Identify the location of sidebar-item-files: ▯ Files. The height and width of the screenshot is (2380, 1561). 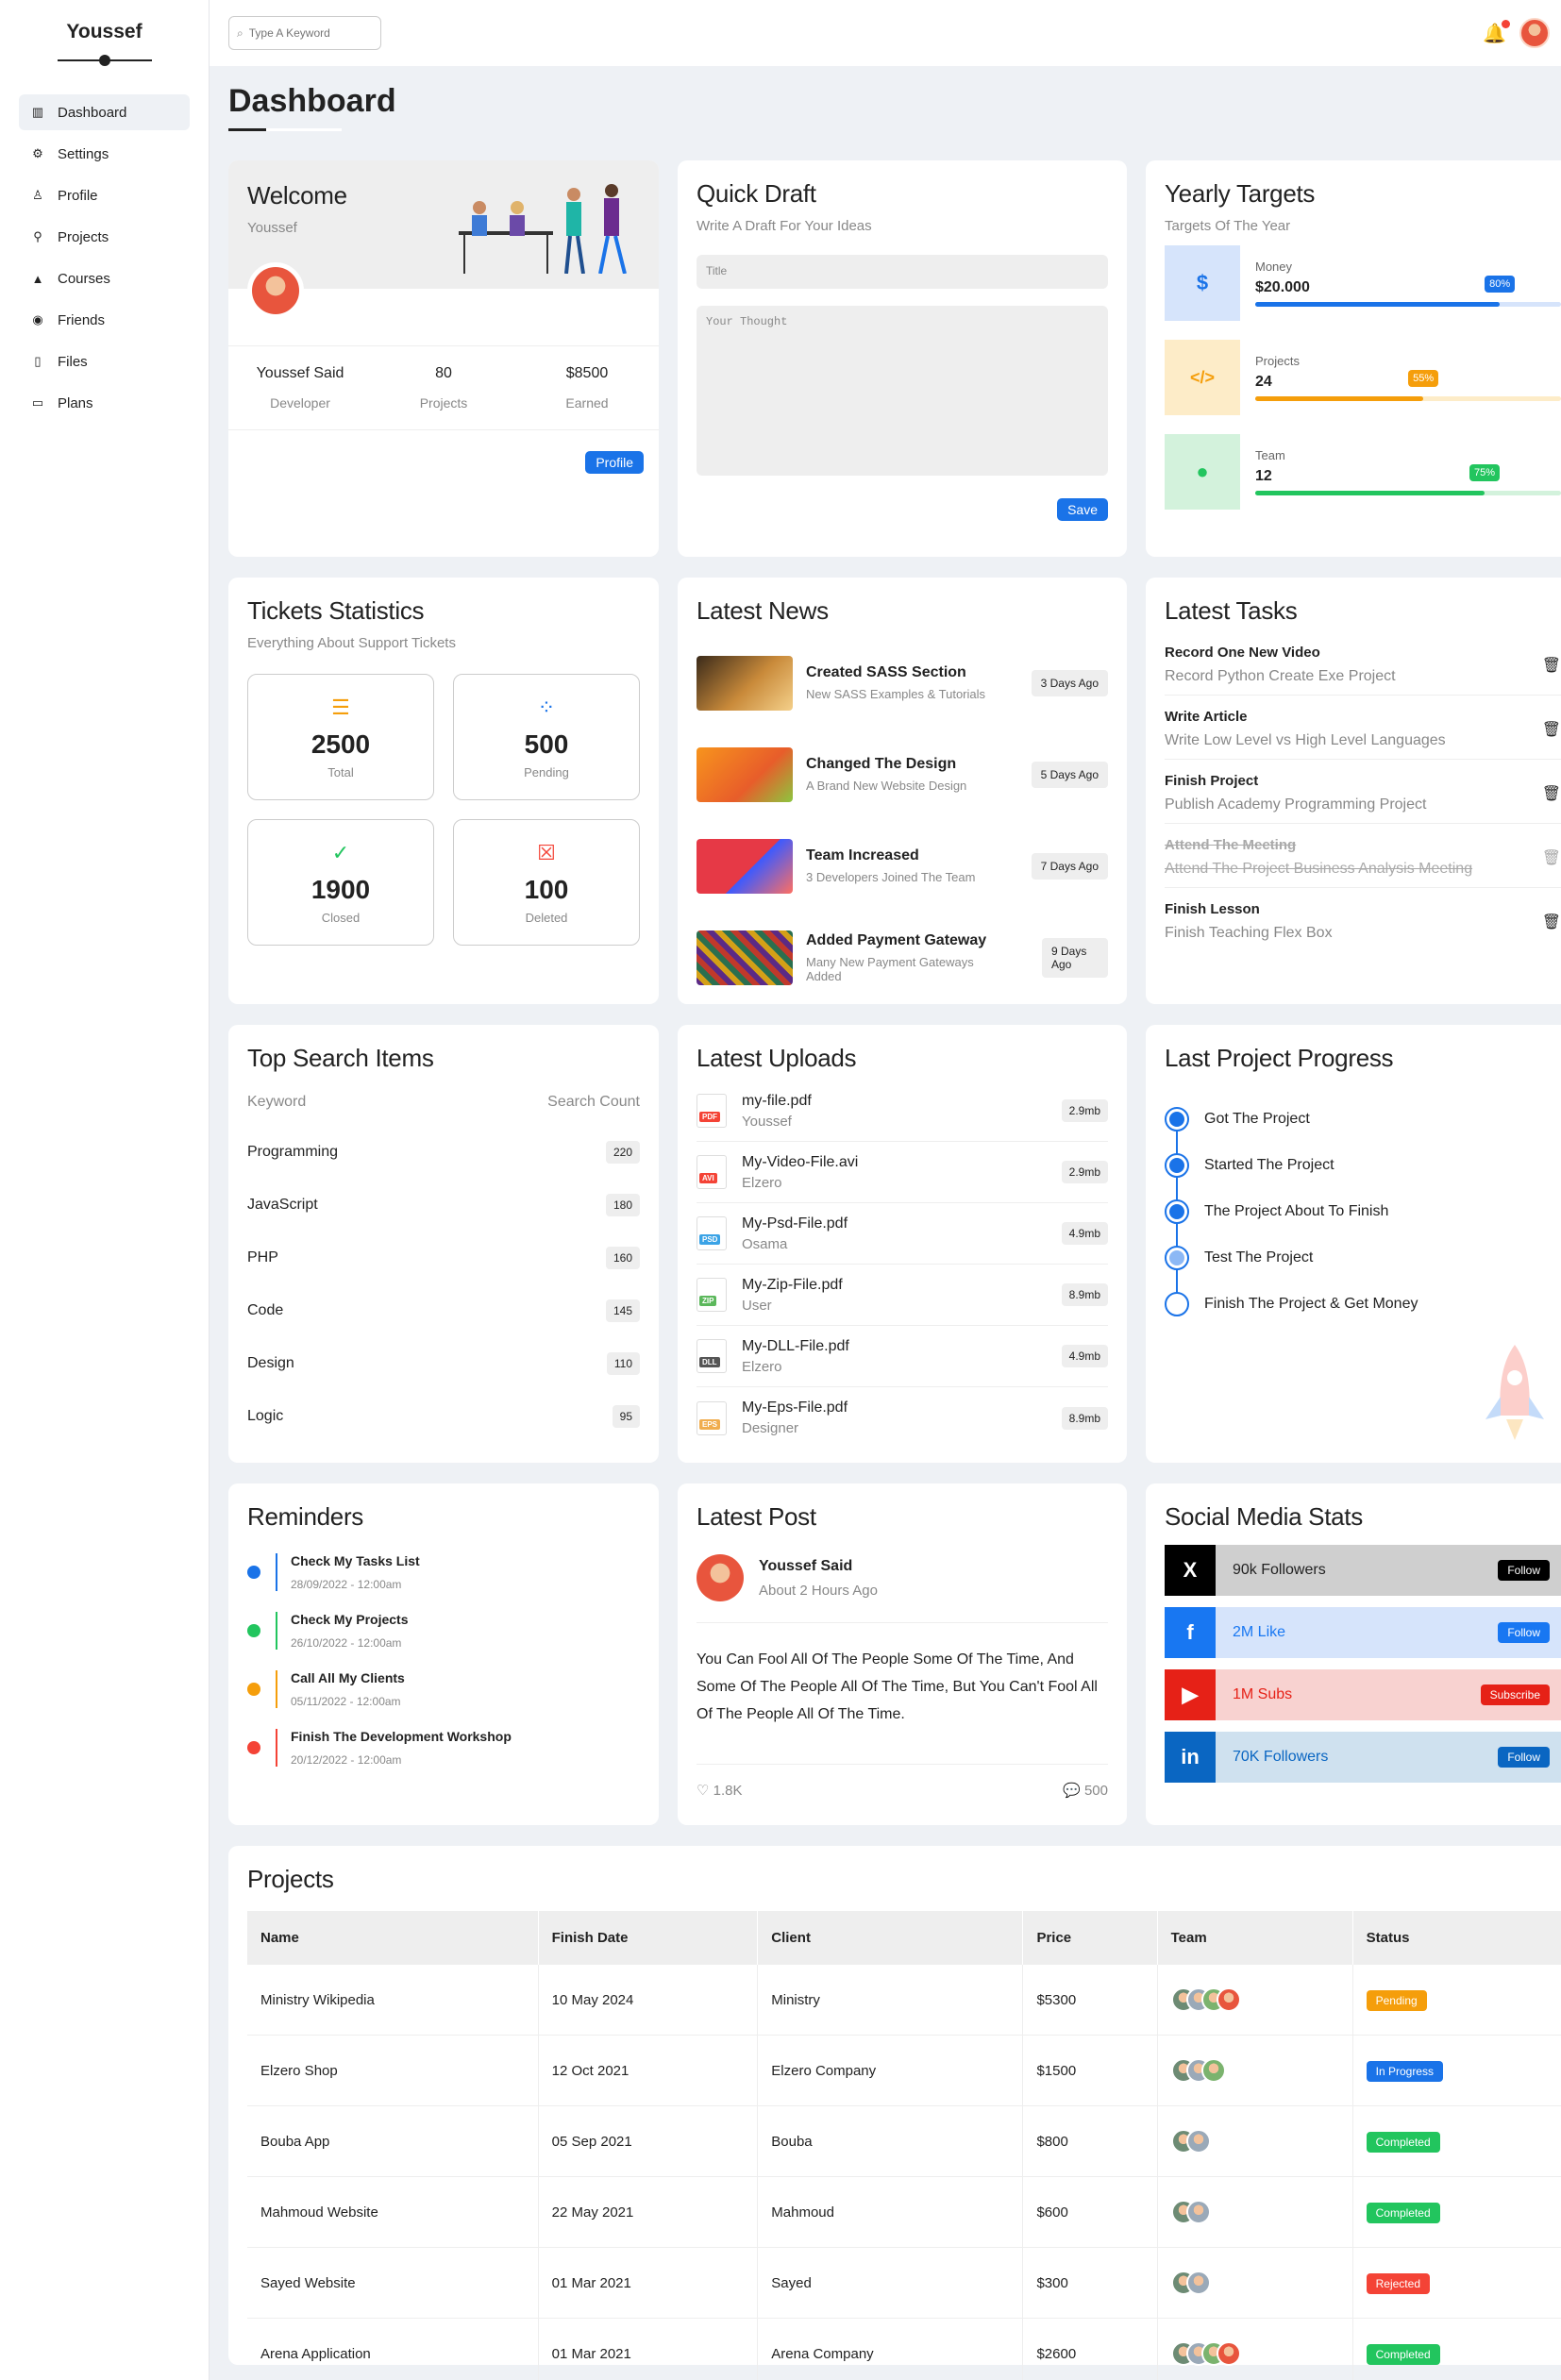
(105, 361).